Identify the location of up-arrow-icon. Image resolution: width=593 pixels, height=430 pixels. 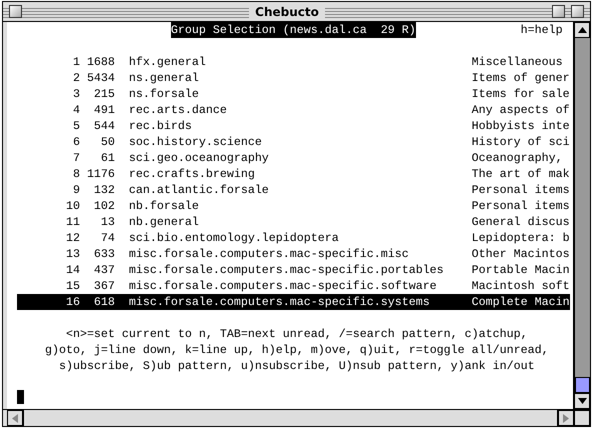
(582, 30).